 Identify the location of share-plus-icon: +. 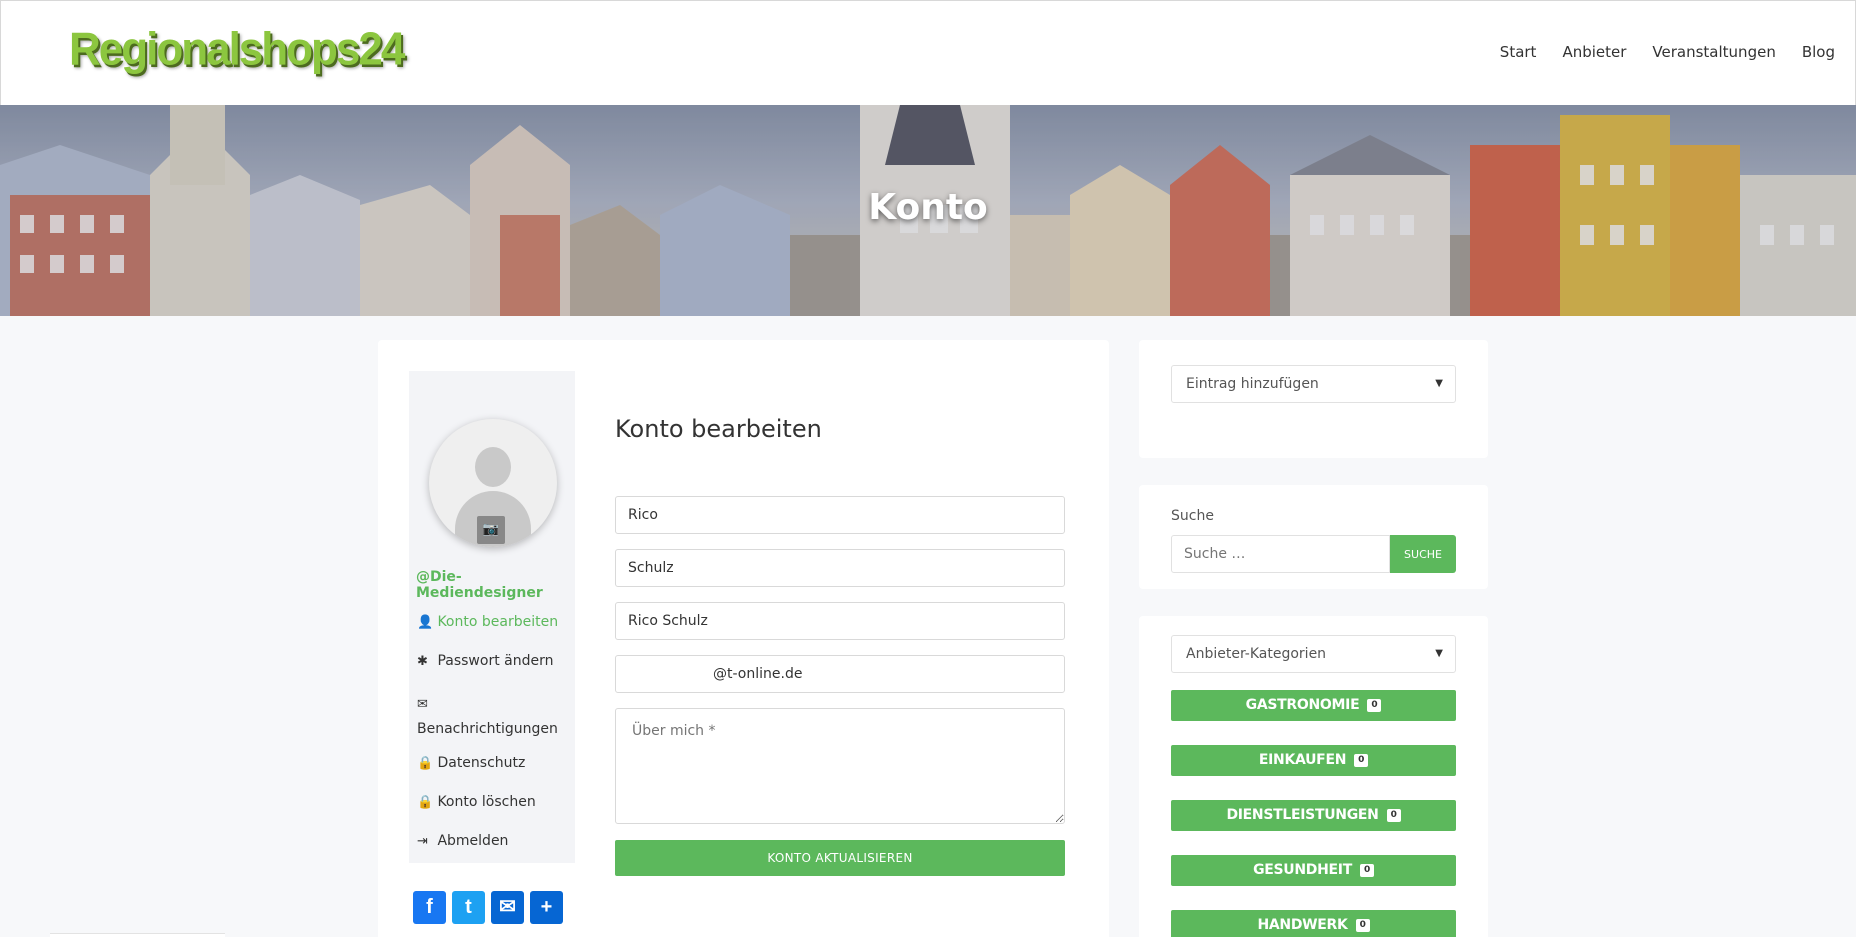
(546, 907).